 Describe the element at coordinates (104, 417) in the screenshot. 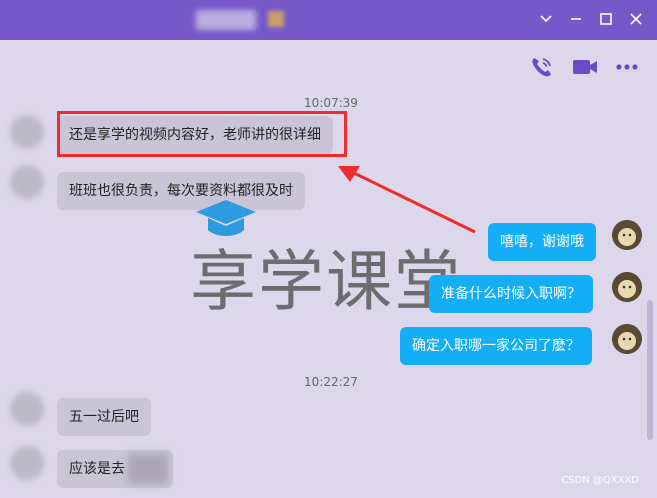

I see `message-bubble-received: 五一过后吧` at that location.